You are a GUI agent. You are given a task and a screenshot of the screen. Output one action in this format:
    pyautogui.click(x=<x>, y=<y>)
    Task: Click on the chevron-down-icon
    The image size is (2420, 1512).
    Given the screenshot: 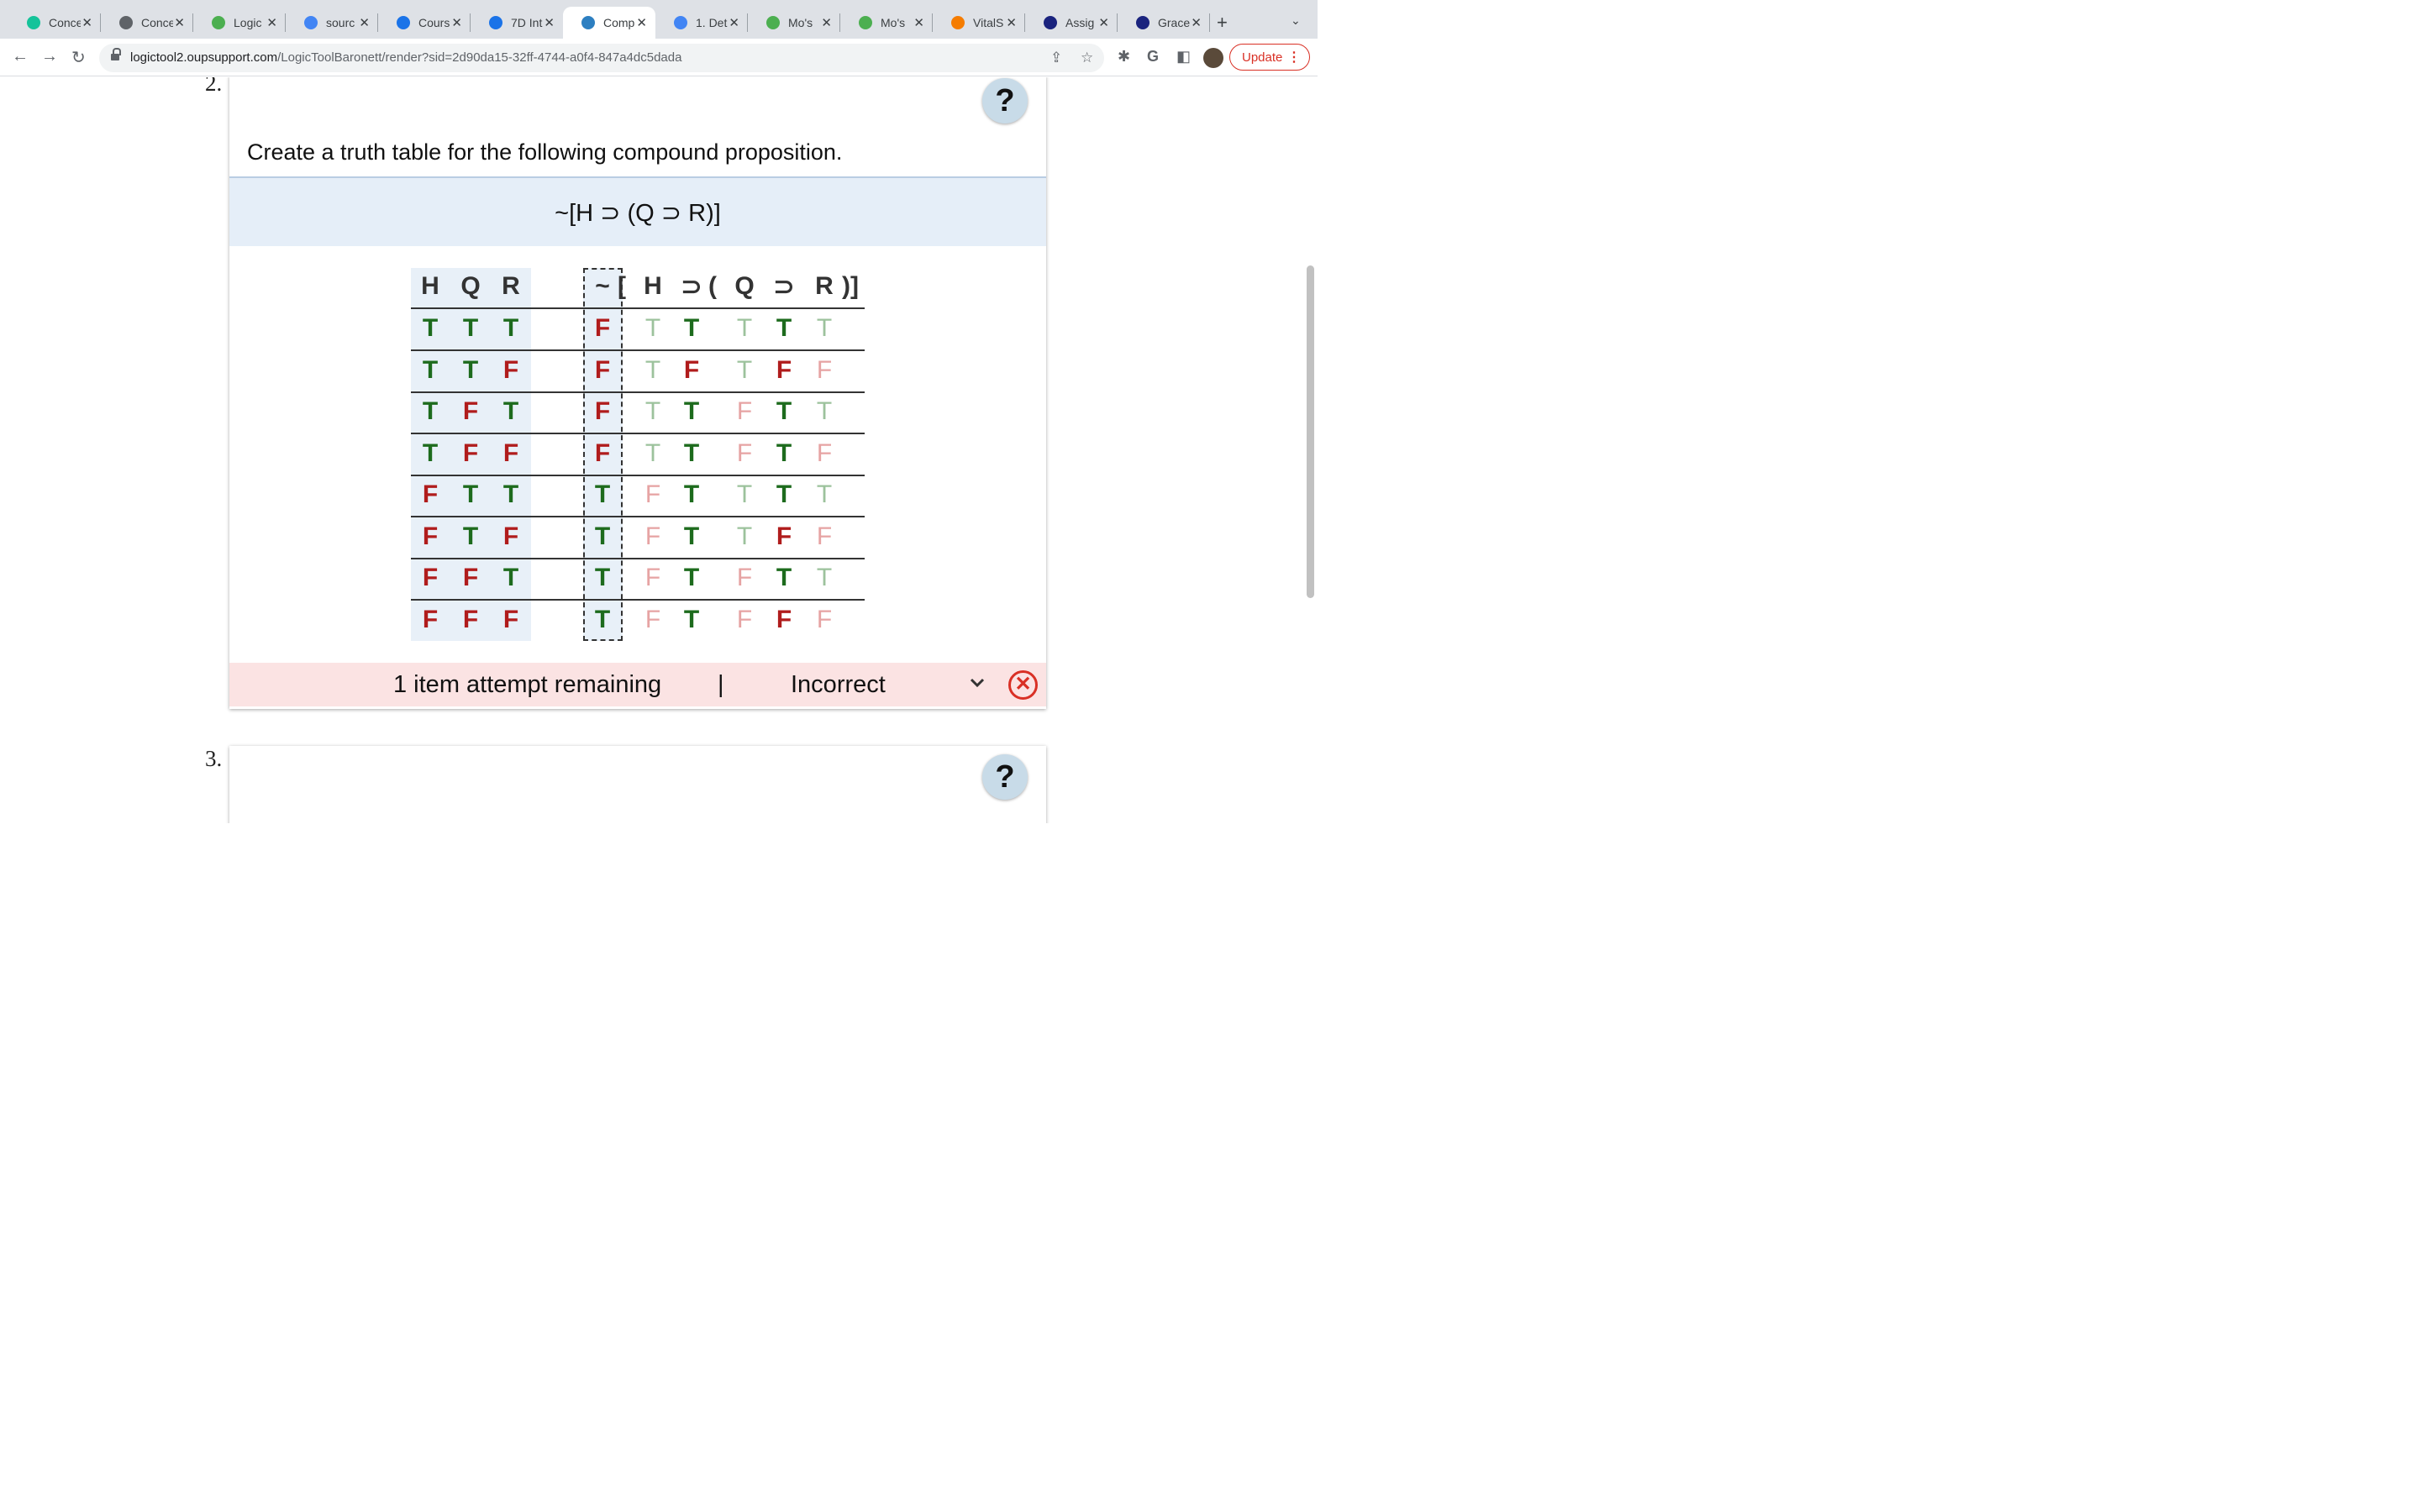 What is the action you would take?
    pyautogui.click(x=977, y=682)
    